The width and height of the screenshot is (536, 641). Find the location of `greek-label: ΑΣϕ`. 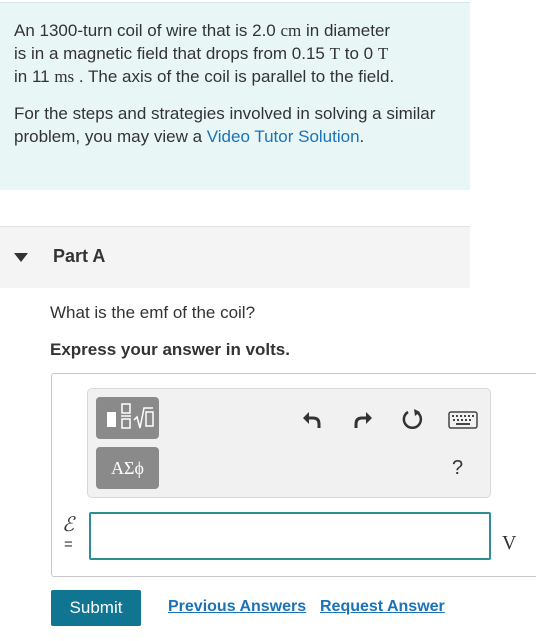

greek-label: ΑΣϕ is located at coordinates (127, 468).